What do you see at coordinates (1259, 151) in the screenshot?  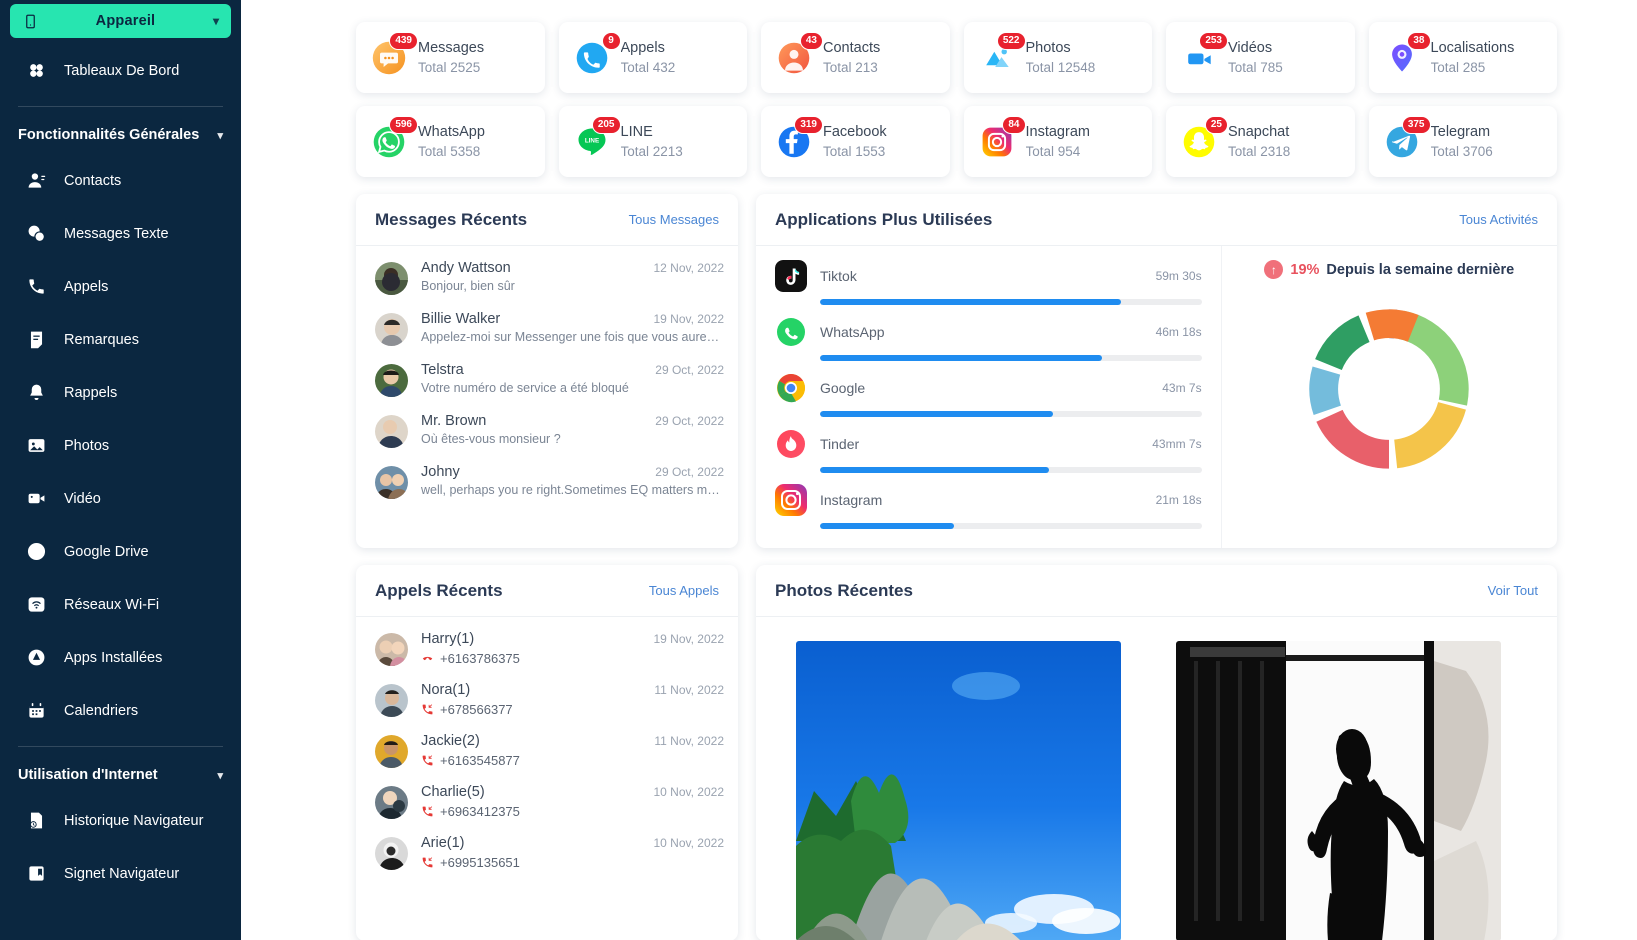 I see `stat-total: Total 2318` at bounding box center [1259, 151].